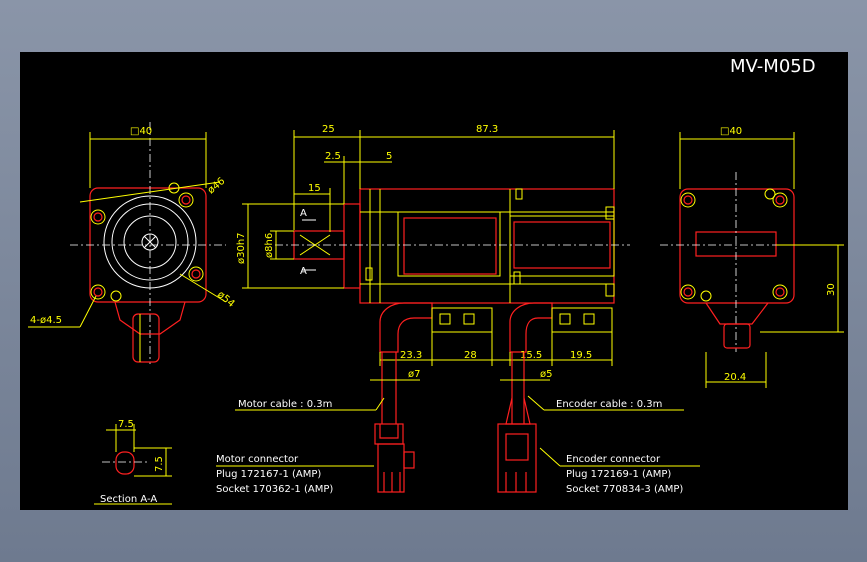 The width and height of the screenshot is (867, 562). Describe the element at coordinates (624, 489) in the screenshot. I see `encoder-connector-socket: Socket 770834-3 (AMP)` at that location.